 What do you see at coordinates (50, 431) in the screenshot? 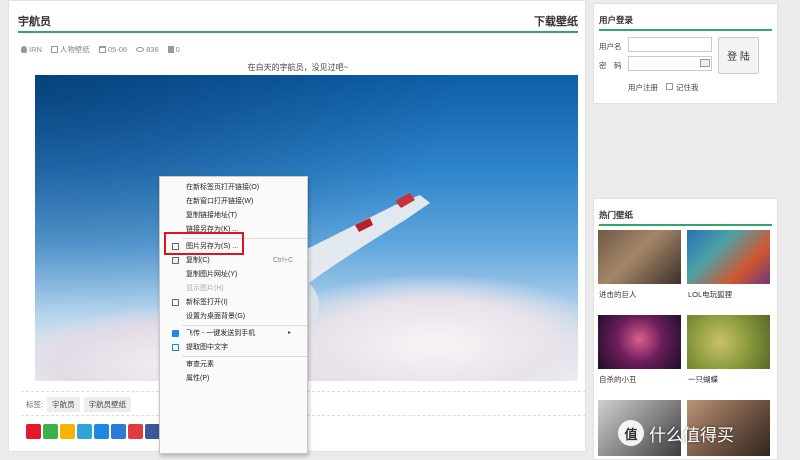
I see `wechat-icon` at bounding box center [50, 431].